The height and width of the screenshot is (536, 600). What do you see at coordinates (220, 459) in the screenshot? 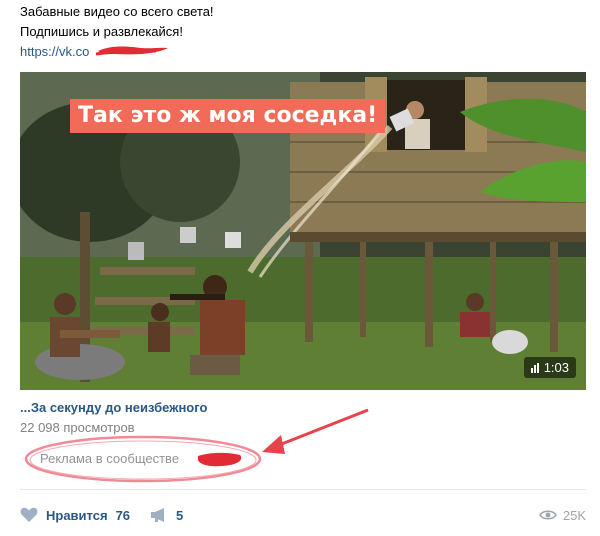
I see `annotation-redaction` at bounding box center [220, 459].